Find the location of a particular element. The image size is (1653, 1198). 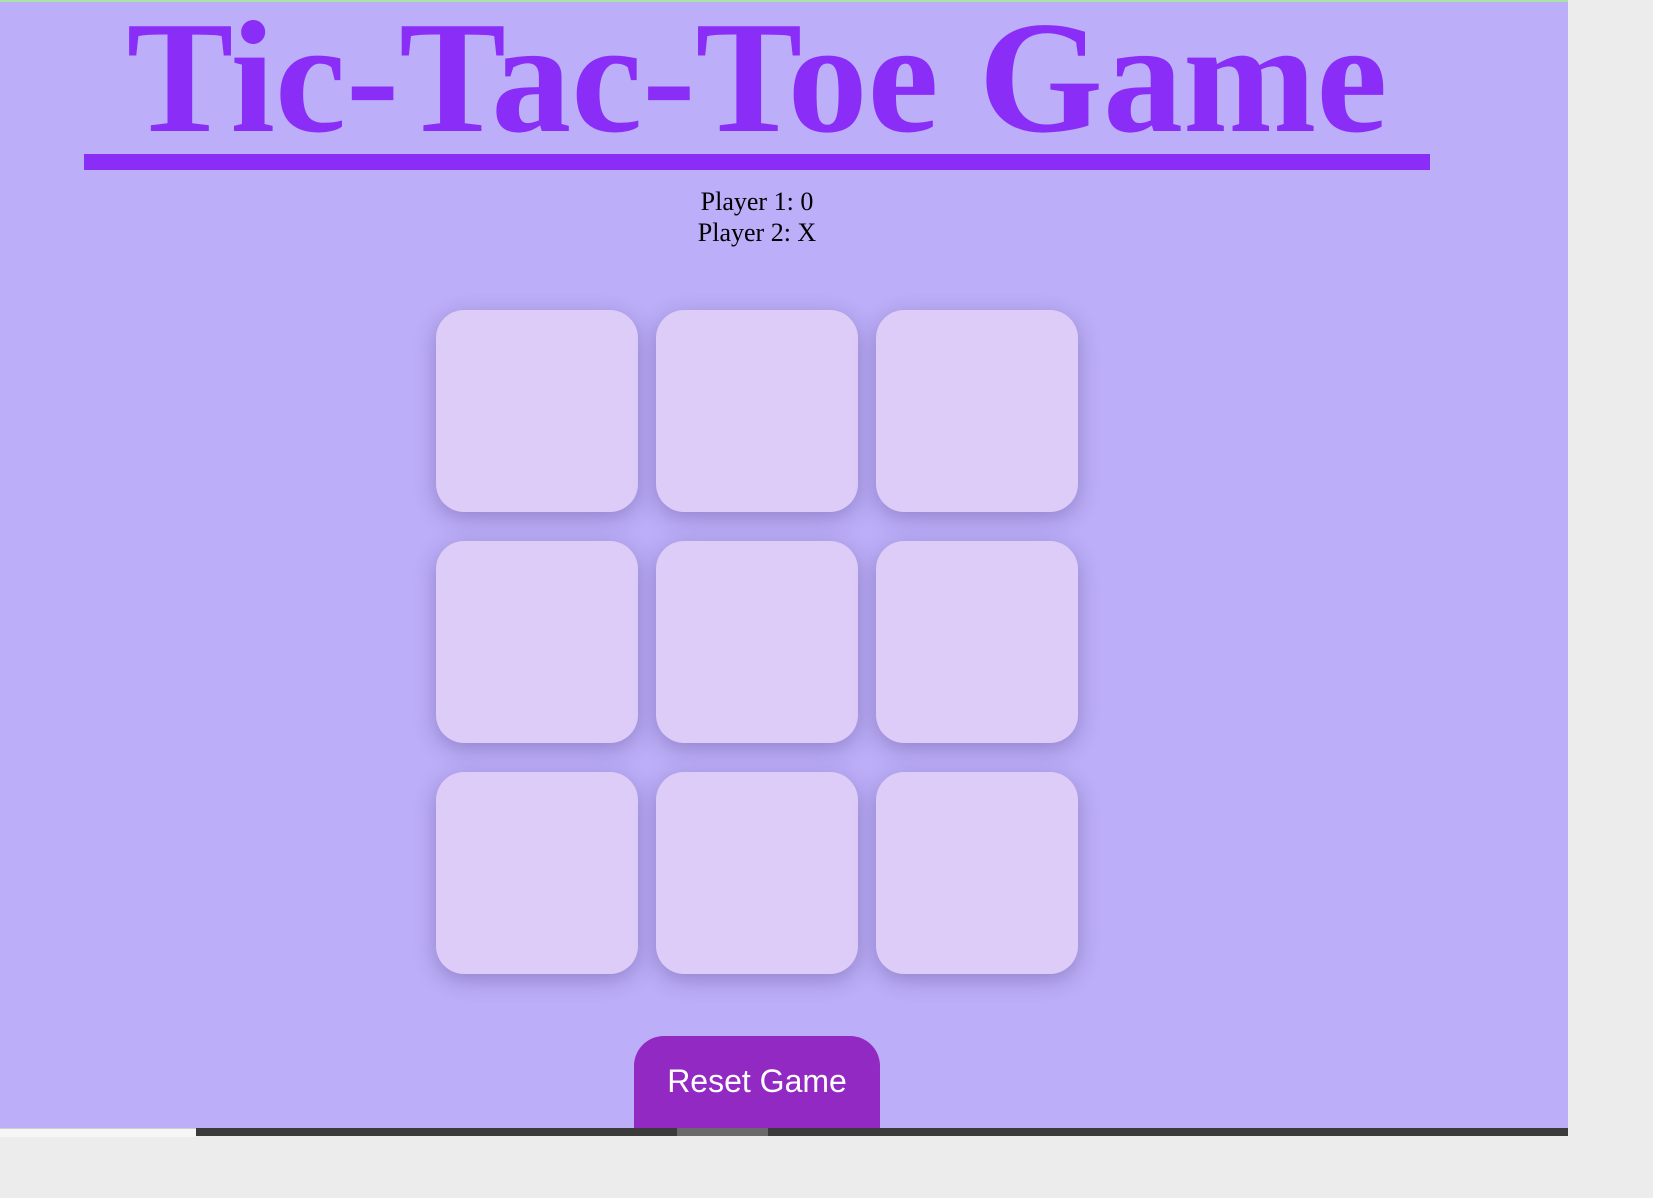

player-1-label: Player 1: 0 is located at coordinates (757, 201).